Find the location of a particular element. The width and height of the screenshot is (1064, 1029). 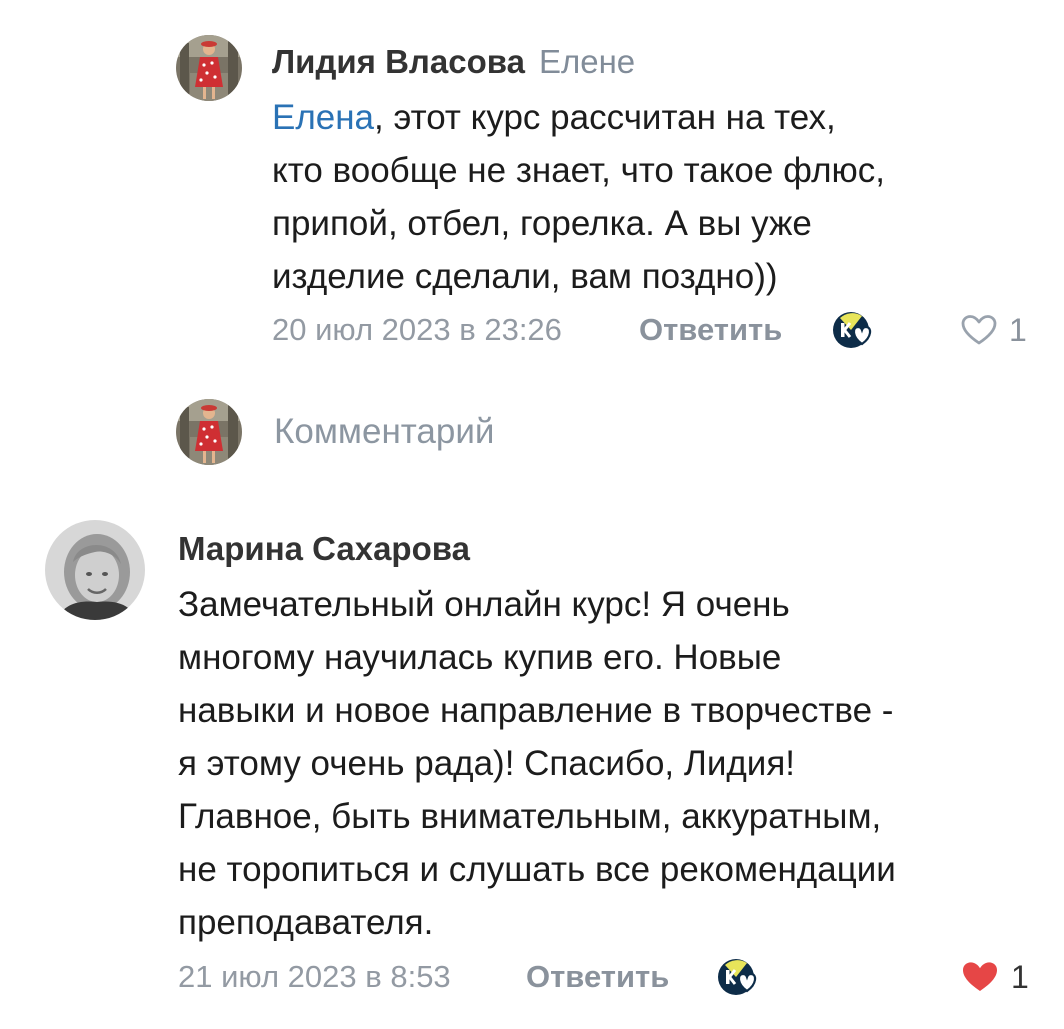

avatar-marina is located at coordinates (95, 570).